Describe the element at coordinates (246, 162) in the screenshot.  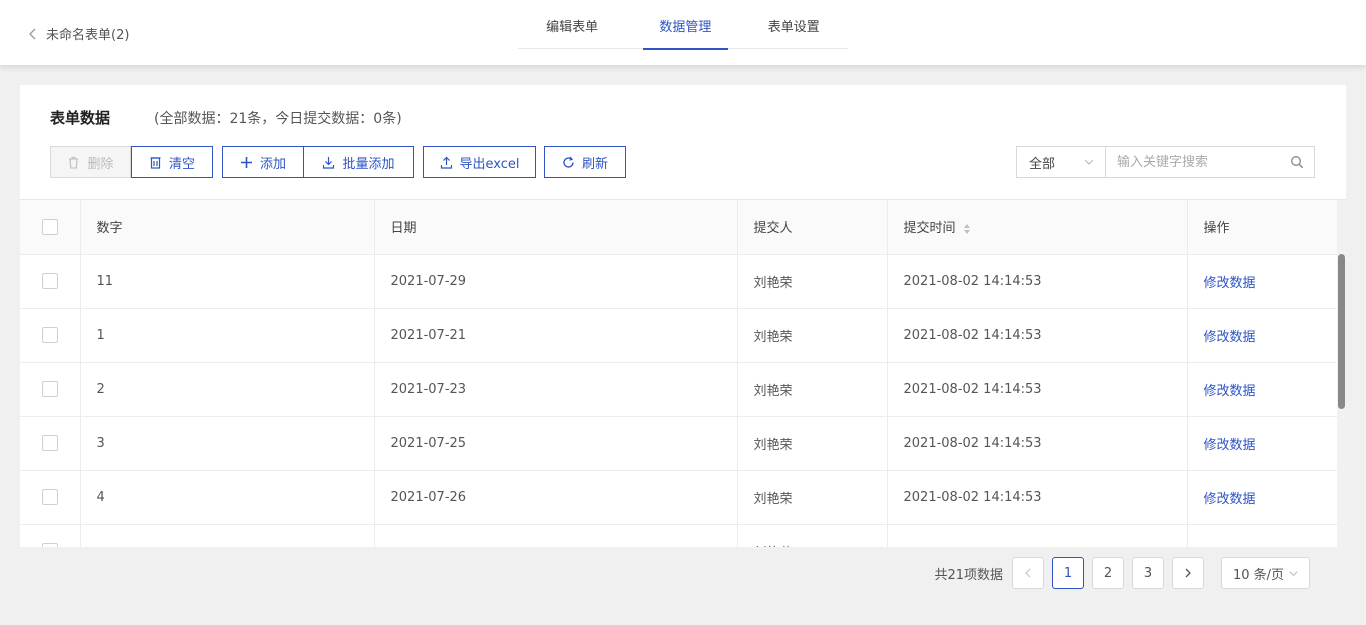
I see `plus-icon` at that location.